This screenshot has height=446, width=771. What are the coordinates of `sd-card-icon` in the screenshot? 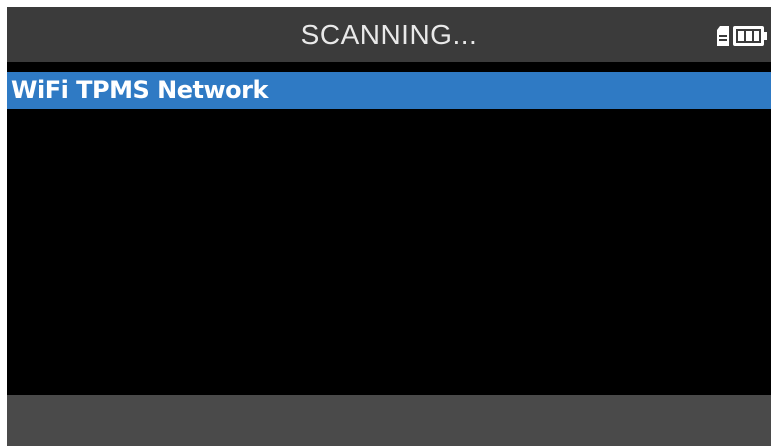 It's located at (723, 36).